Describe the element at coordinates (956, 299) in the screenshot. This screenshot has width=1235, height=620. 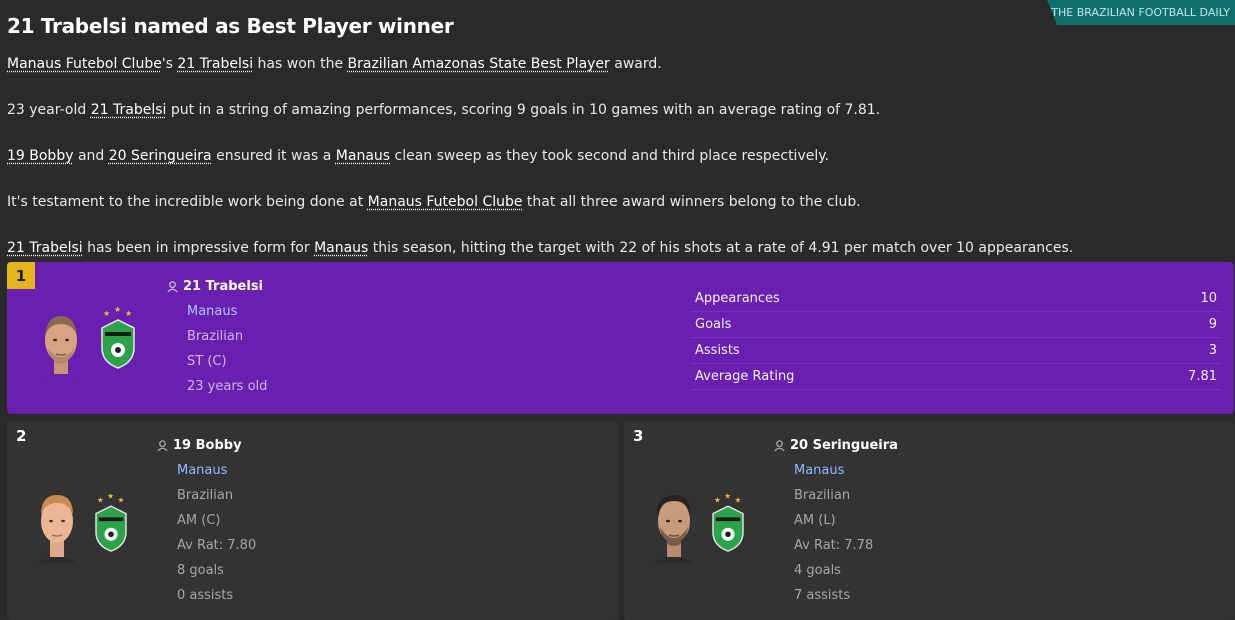
I see `stat-row: Appearances 10` at that location.